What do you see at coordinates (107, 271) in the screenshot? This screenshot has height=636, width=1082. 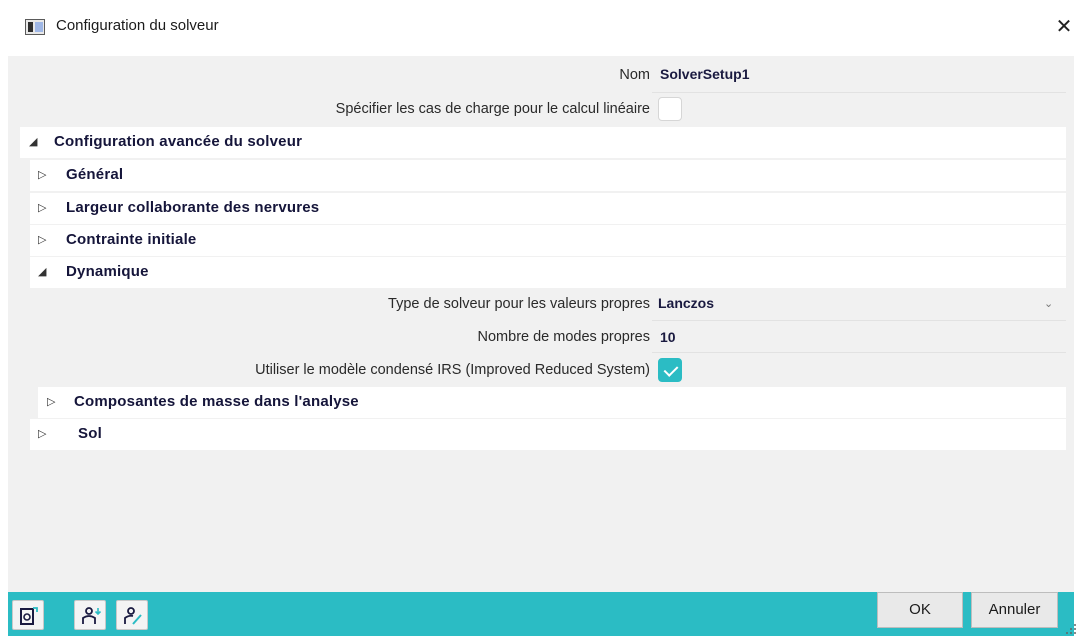 I see `section-dynamics-label: Dynamique` at bounding box center [107, 271].